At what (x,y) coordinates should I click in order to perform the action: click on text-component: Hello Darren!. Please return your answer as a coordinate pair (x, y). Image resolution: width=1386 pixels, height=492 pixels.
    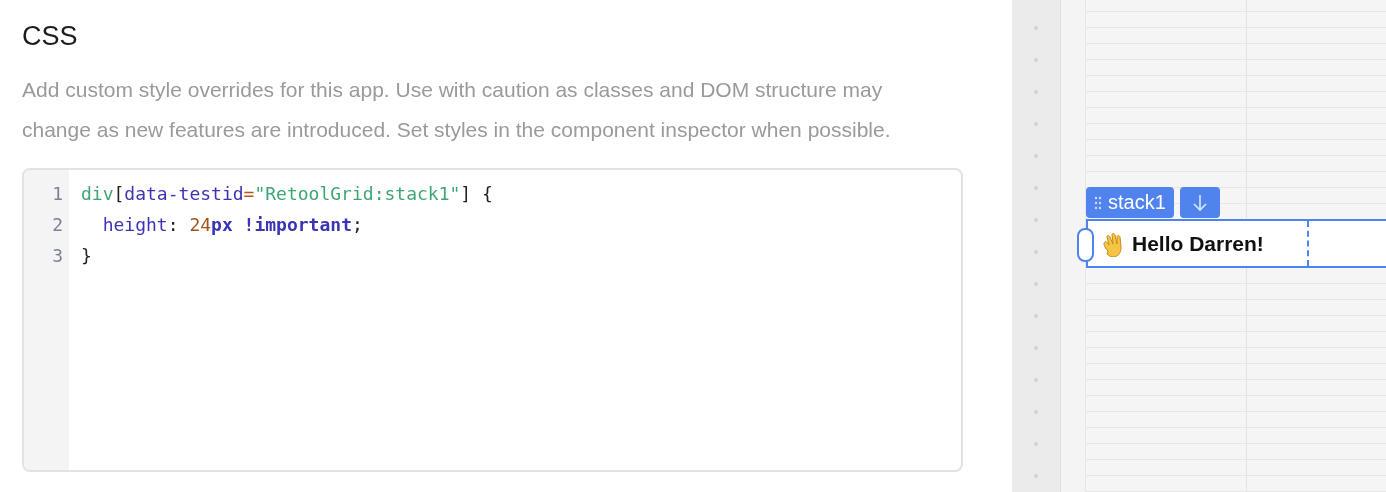
    Looking at the image, I should click on (1236, 243).